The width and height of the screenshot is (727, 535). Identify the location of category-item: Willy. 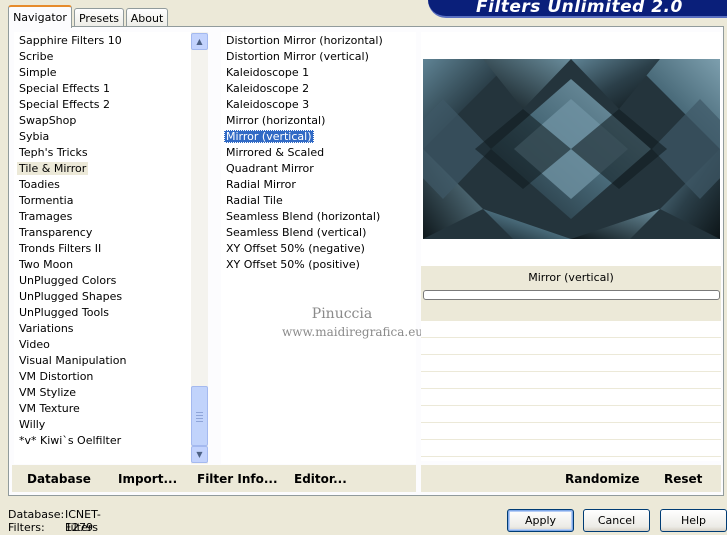
(102, 425).